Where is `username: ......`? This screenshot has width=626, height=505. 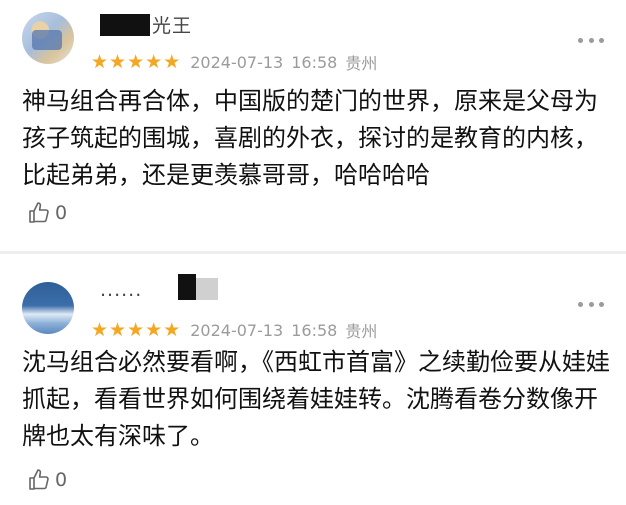
username: ...... is located at coordinates (159, 287).